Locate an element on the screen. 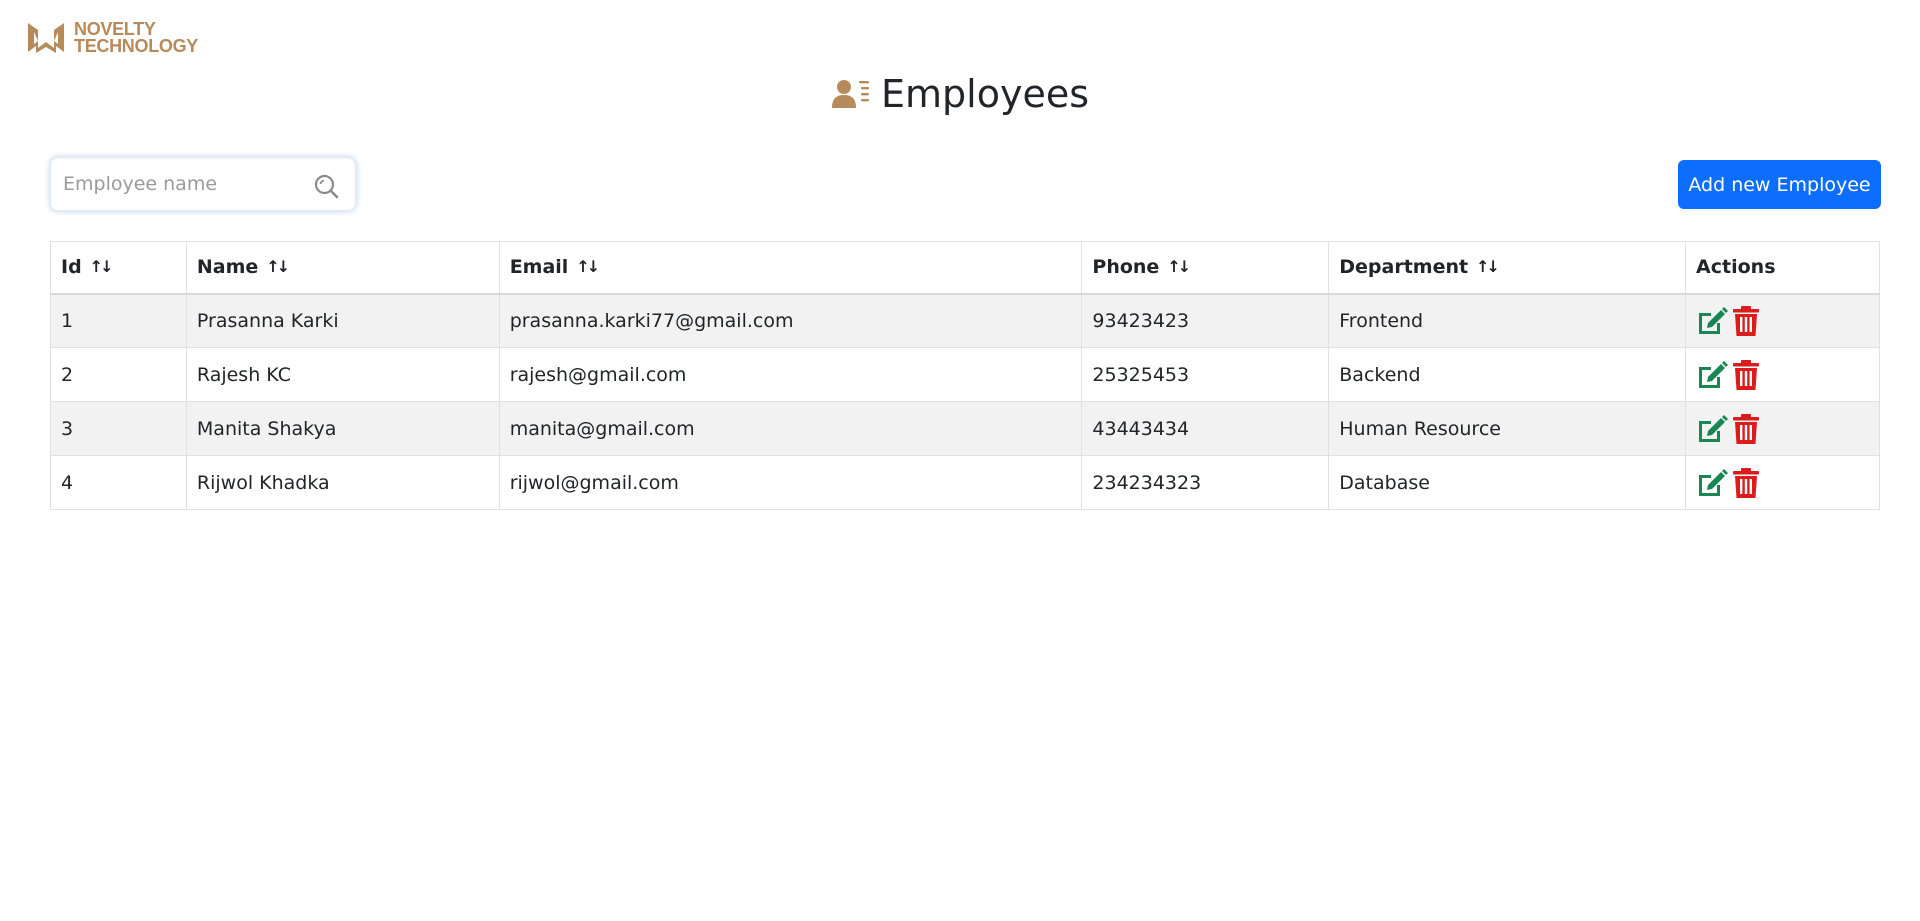 Image resolution: width=1920 pixels, height=921 pixels. cell-phone: 43443434 is located at coordinates (1205, 428).